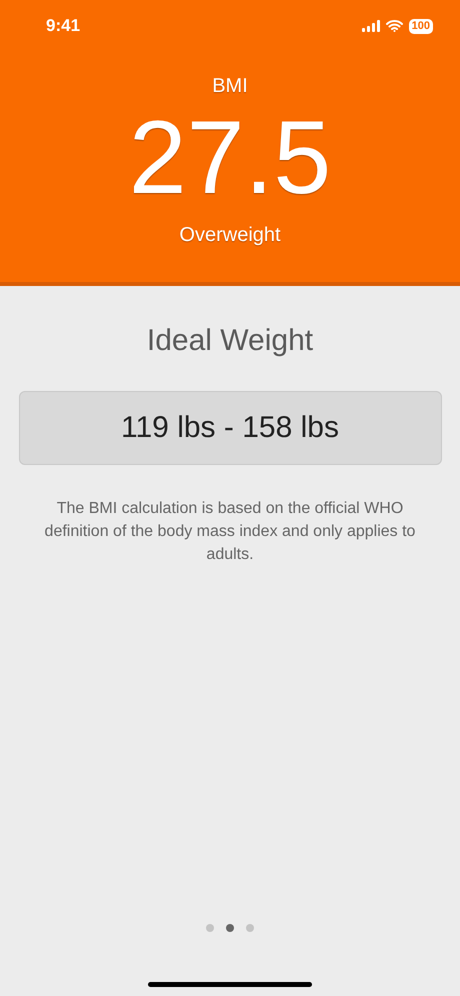 The width and height of the screenshot is (460, 996). I want to click on bmi-value: 27.5, so click(230, 158).